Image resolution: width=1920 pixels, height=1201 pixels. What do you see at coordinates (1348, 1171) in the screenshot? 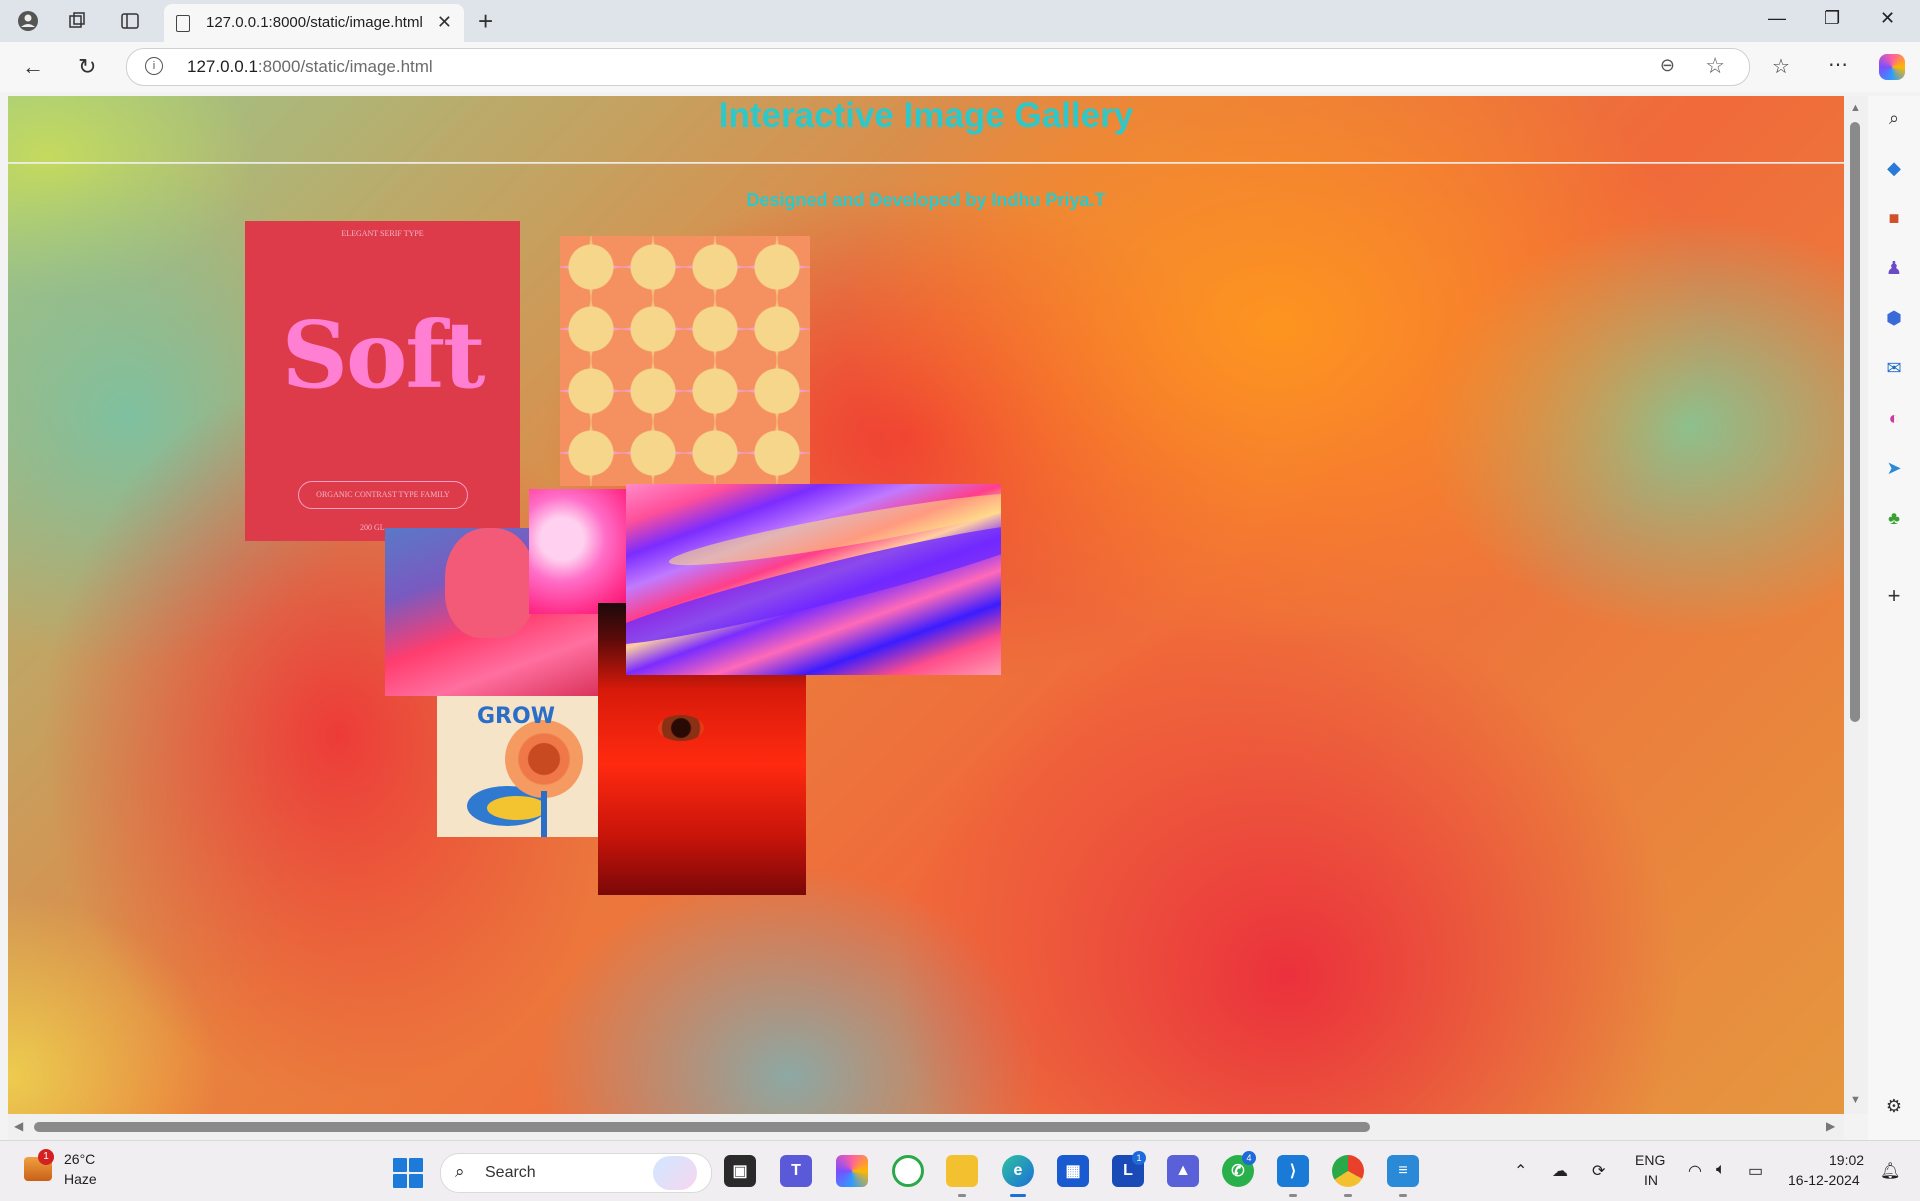
I see `chrome-icon` at bounding box center [1348, 1171].